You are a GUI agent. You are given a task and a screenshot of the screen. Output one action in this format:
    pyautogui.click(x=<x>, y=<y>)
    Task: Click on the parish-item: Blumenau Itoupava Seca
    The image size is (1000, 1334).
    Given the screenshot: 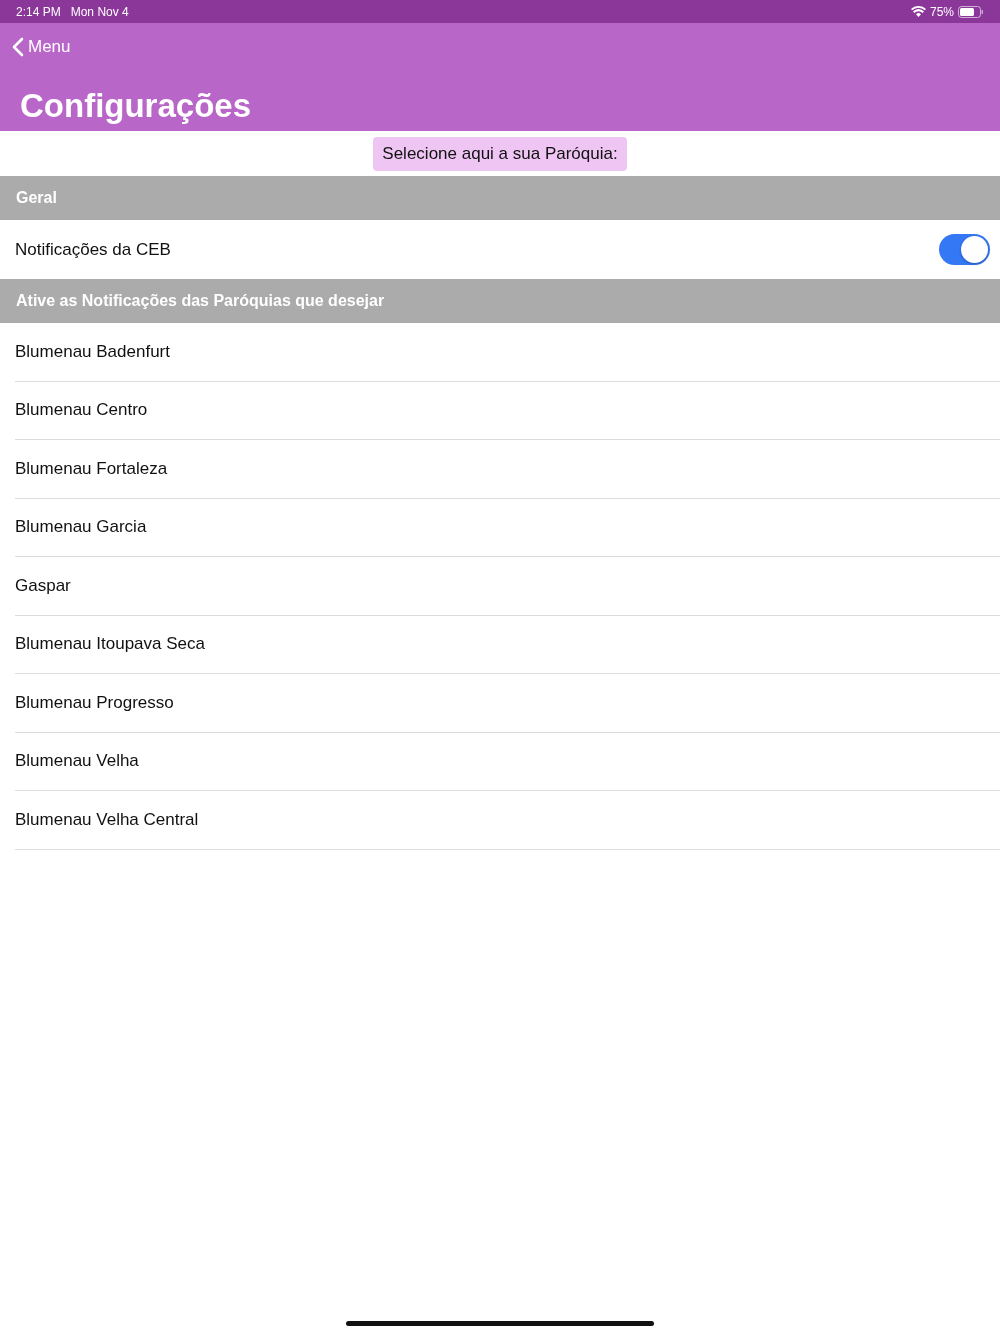 What is the action you would take?
    pyautogui.click(x=110, y=644)
    